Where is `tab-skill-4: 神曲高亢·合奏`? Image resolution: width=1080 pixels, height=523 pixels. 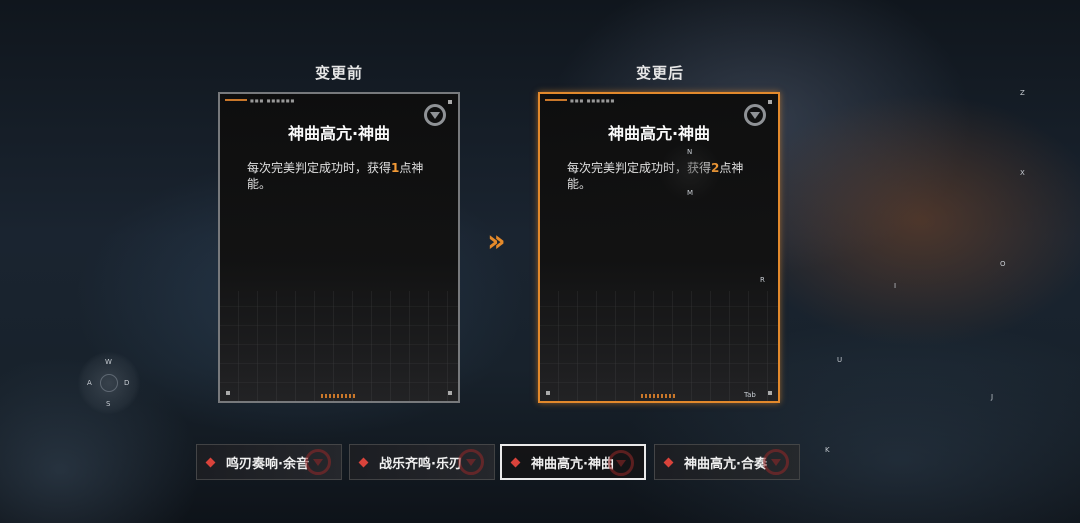
tab-skill-4: 神曲高亢·合奏 is located at coordinates (727, 462).